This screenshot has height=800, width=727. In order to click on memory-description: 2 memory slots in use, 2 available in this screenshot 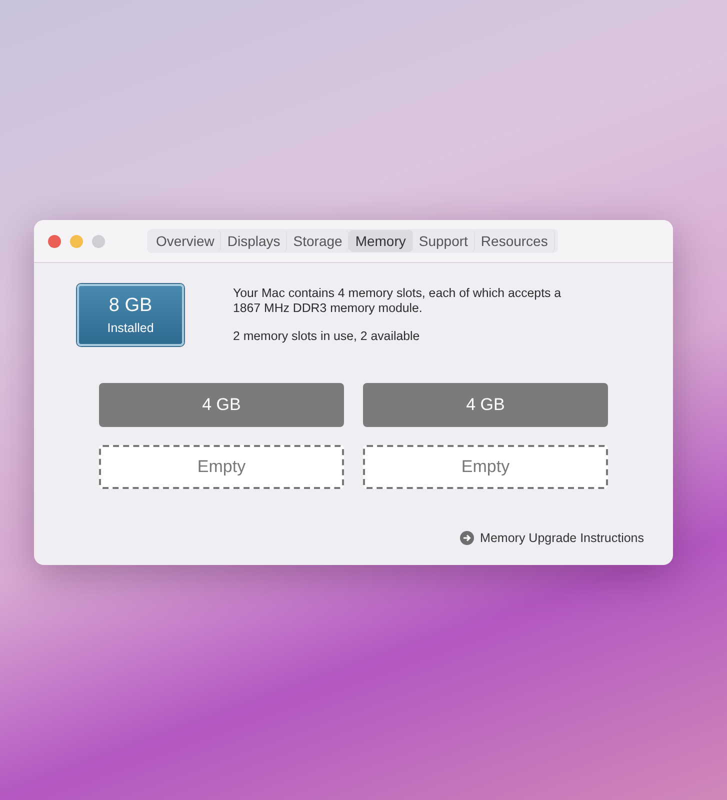, I will do `click(327, 336)`.